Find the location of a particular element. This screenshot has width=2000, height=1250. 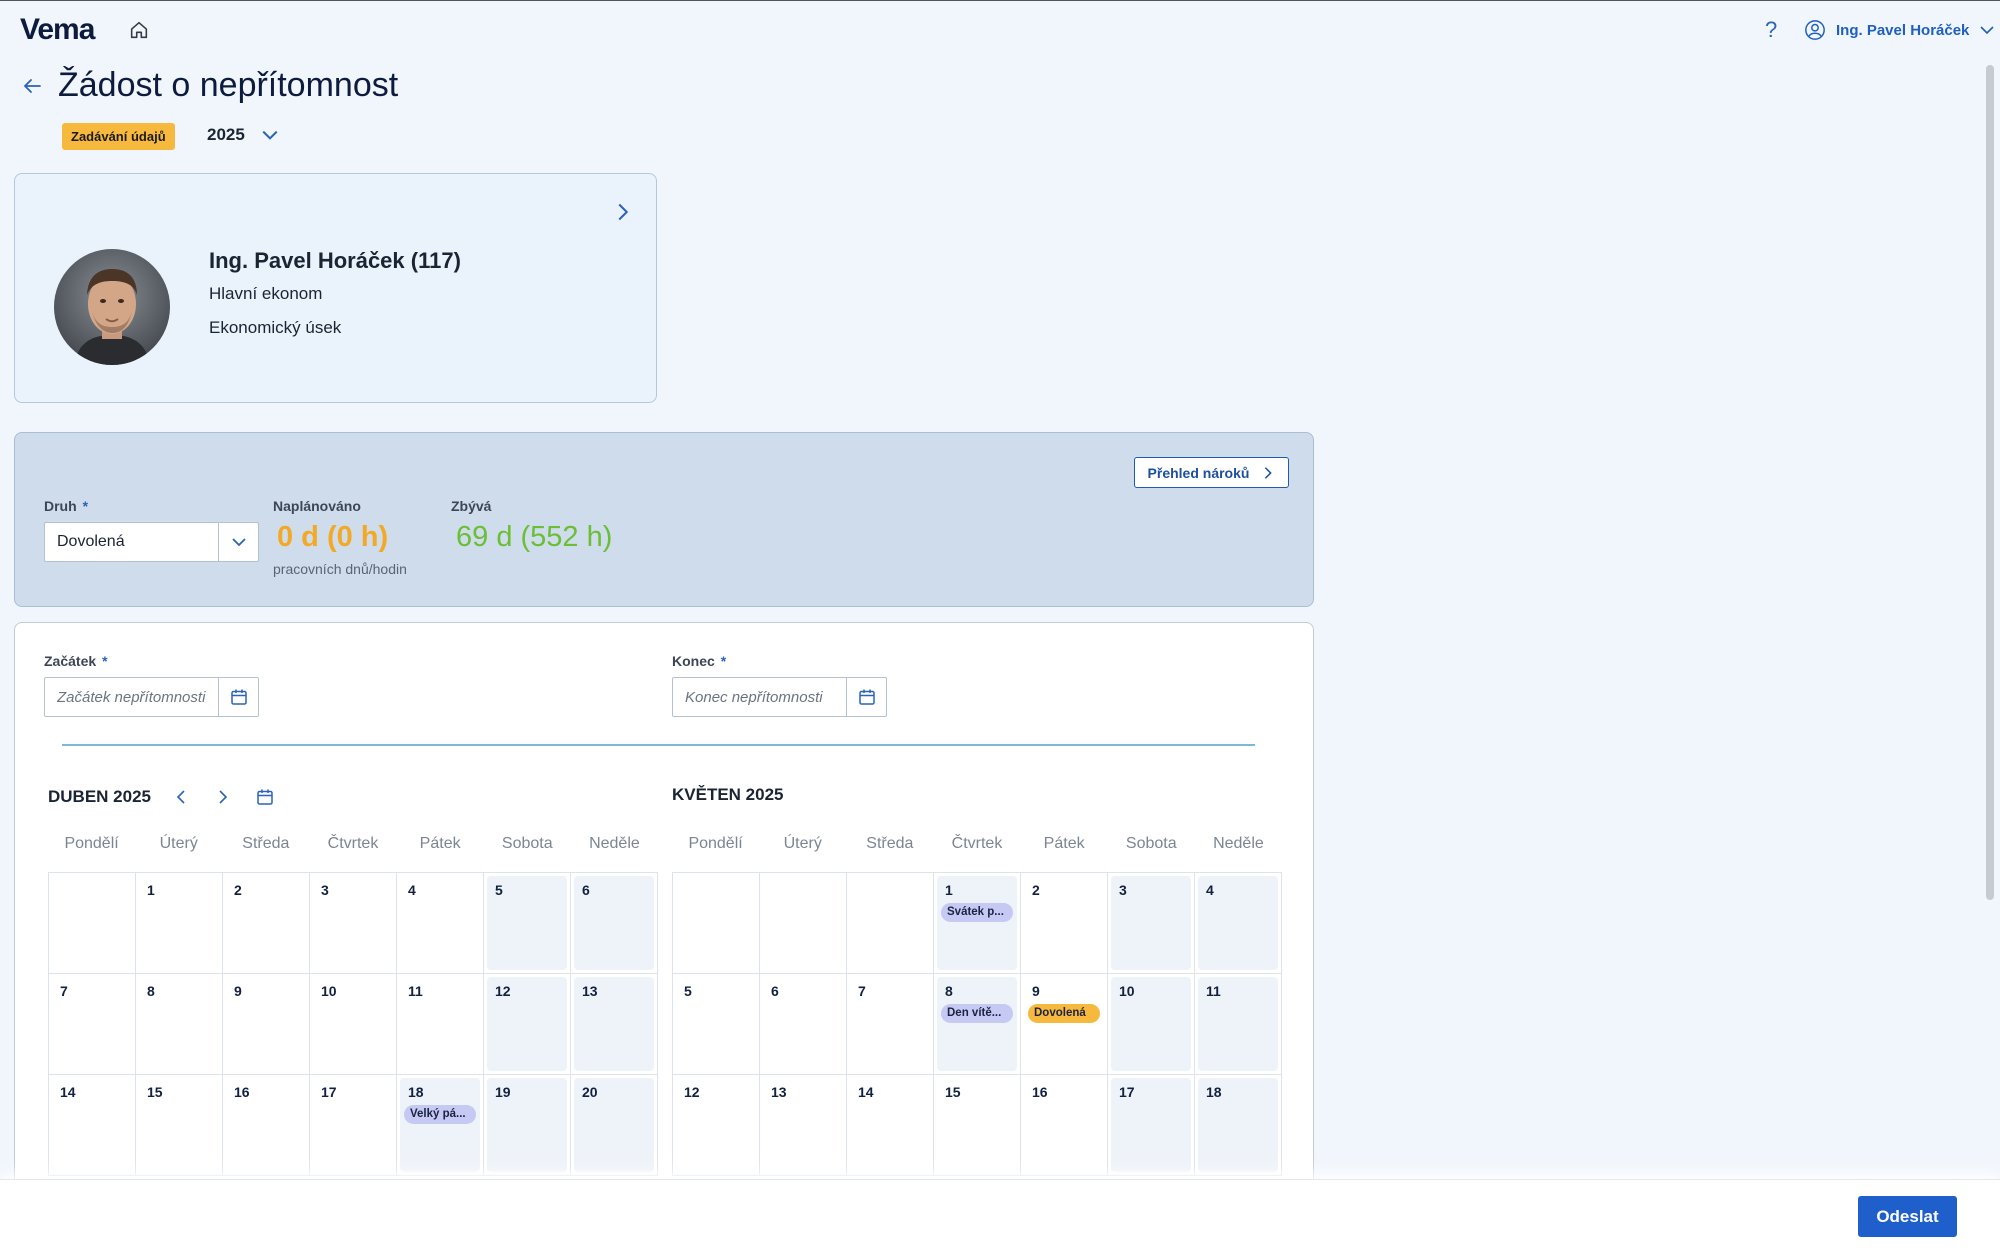

entitlement-overview-label: Přehled nároků is located at coordinates (1198, 472).